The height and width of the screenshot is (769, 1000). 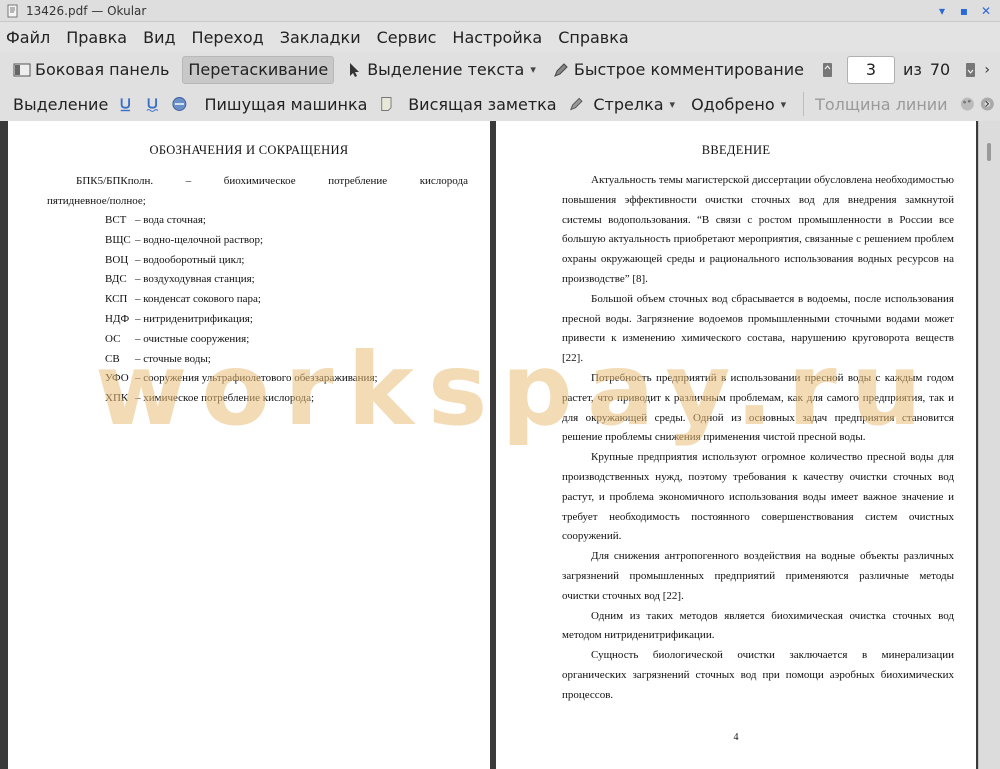 I want to click on abbr-term: ОС, so click(x=113, y=338).